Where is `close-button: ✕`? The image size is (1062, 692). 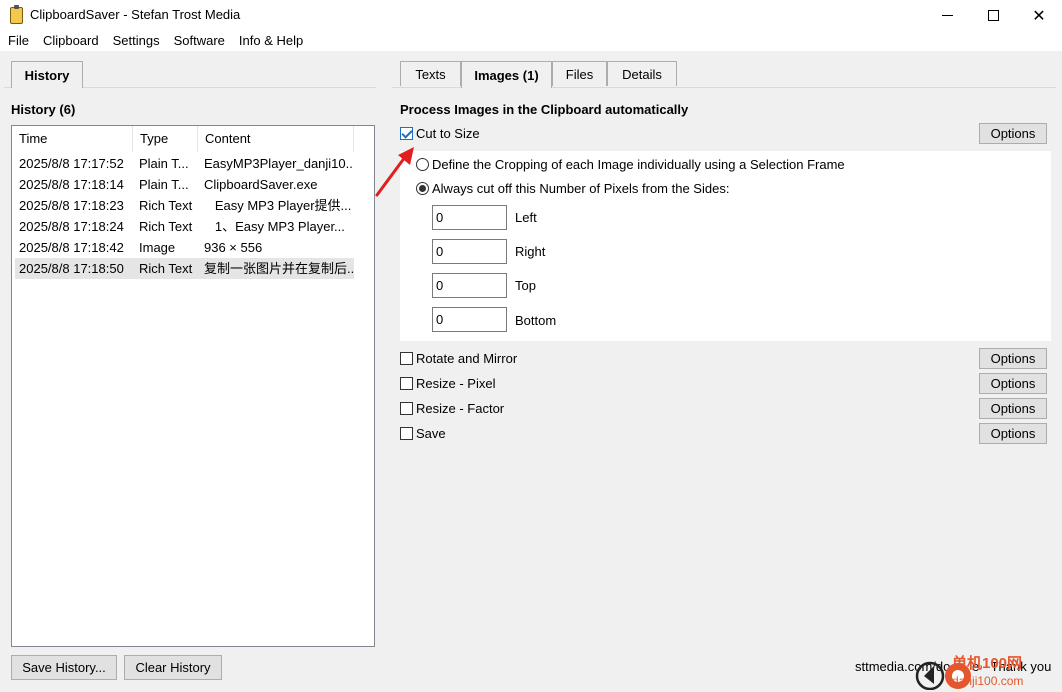
close-button: ✕ is located at coordinates (1039, 15).